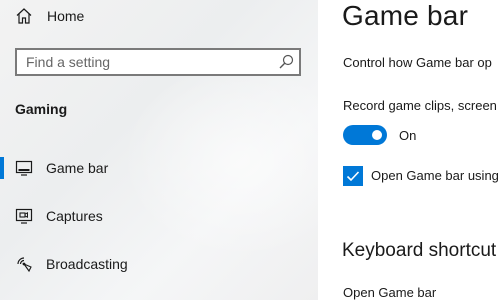 This screenshot has width=500, height=300. I want to click on sidebar-item-label: Broadcasting, so click(87, 264).